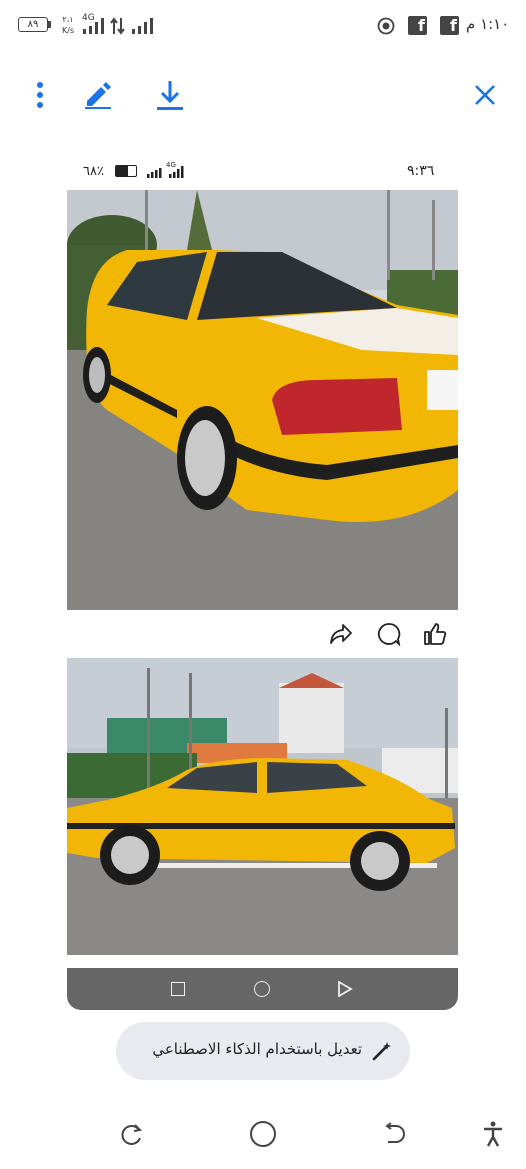 The image size is (526, 1169). What do you see at coordinates (381, 1051) in the screenshot?
I see `magic-wand-icon` at bounding box center [381, 1051].